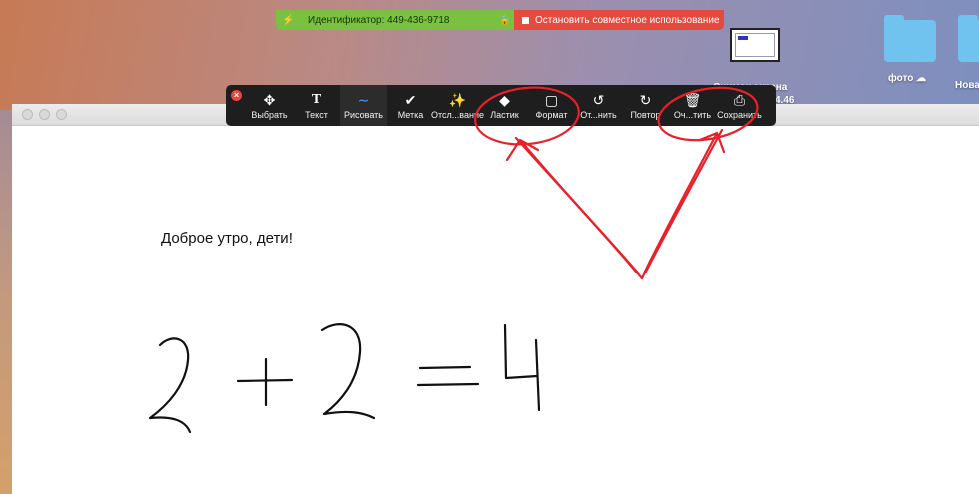 Image resolution: width=979 pixels, height=494 pixels. What do you see at coordinates (598, 99) in the screenshot?
I see `undo-icon: ↺` at bounding box center [598, 99].